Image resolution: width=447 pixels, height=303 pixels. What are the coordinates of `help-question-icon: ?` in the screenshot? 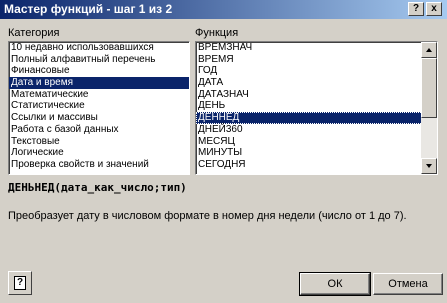 It's located at (20, 283).